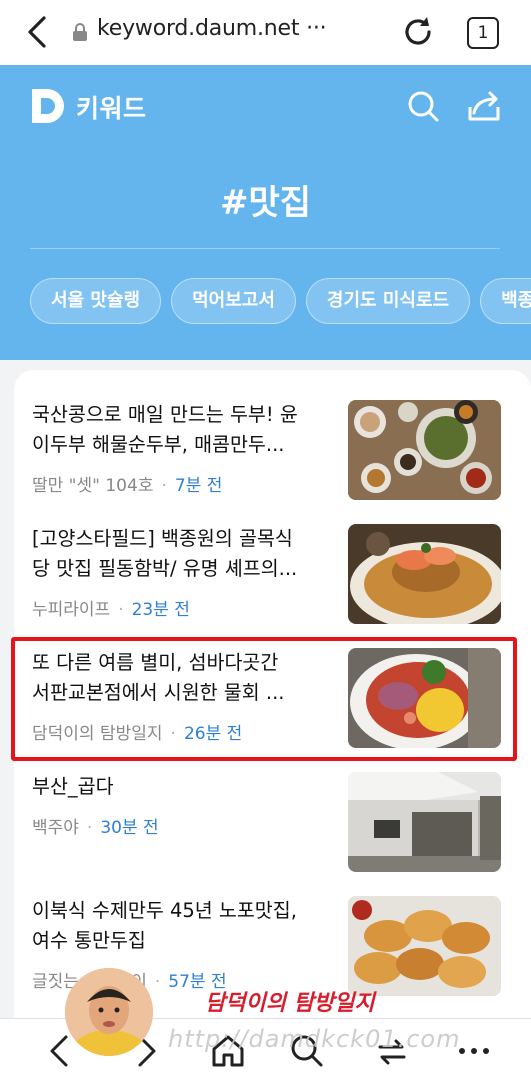 This screenshot has width=531, height=1080. What do you see at coordinates (212, 28) in the screenshot?
I see `url-text: keyword.daum.net ···` at bounding box center [212, 28].